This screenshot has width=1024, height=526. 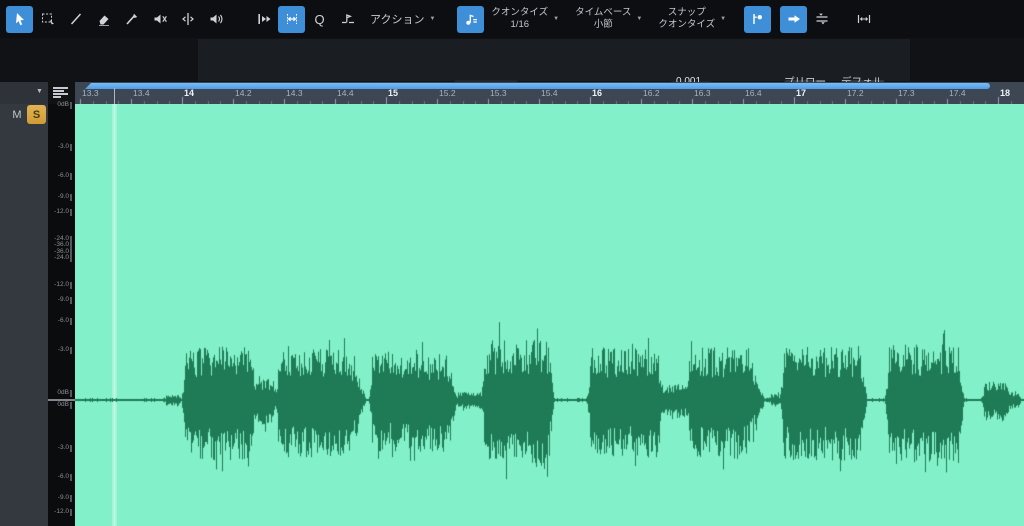 I want to click on split-line-icon, so click(x=76, y=19).